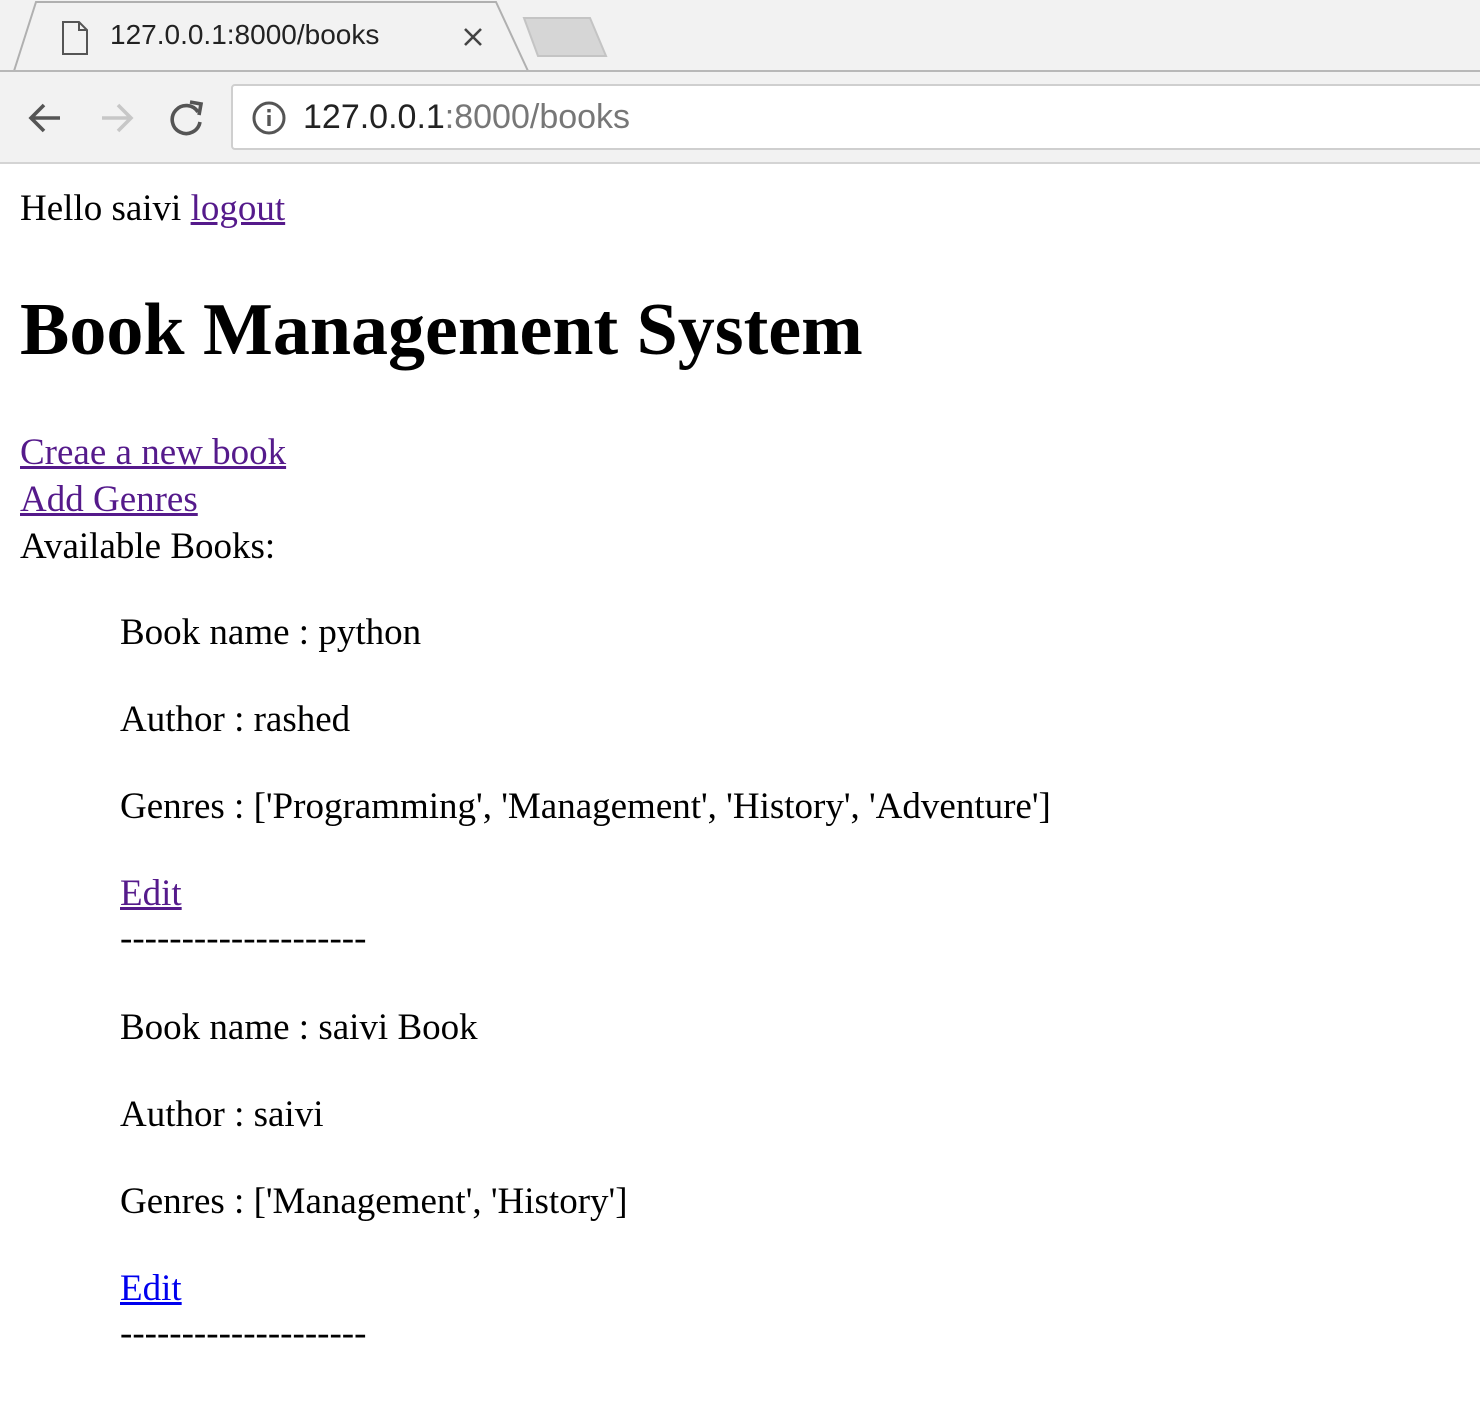 The width and height of the screenshot is (1480, 1416). Describe the element at coordinates (101, 208) in the screenshot. I see `greeting-text: Hello saivi` at that location.